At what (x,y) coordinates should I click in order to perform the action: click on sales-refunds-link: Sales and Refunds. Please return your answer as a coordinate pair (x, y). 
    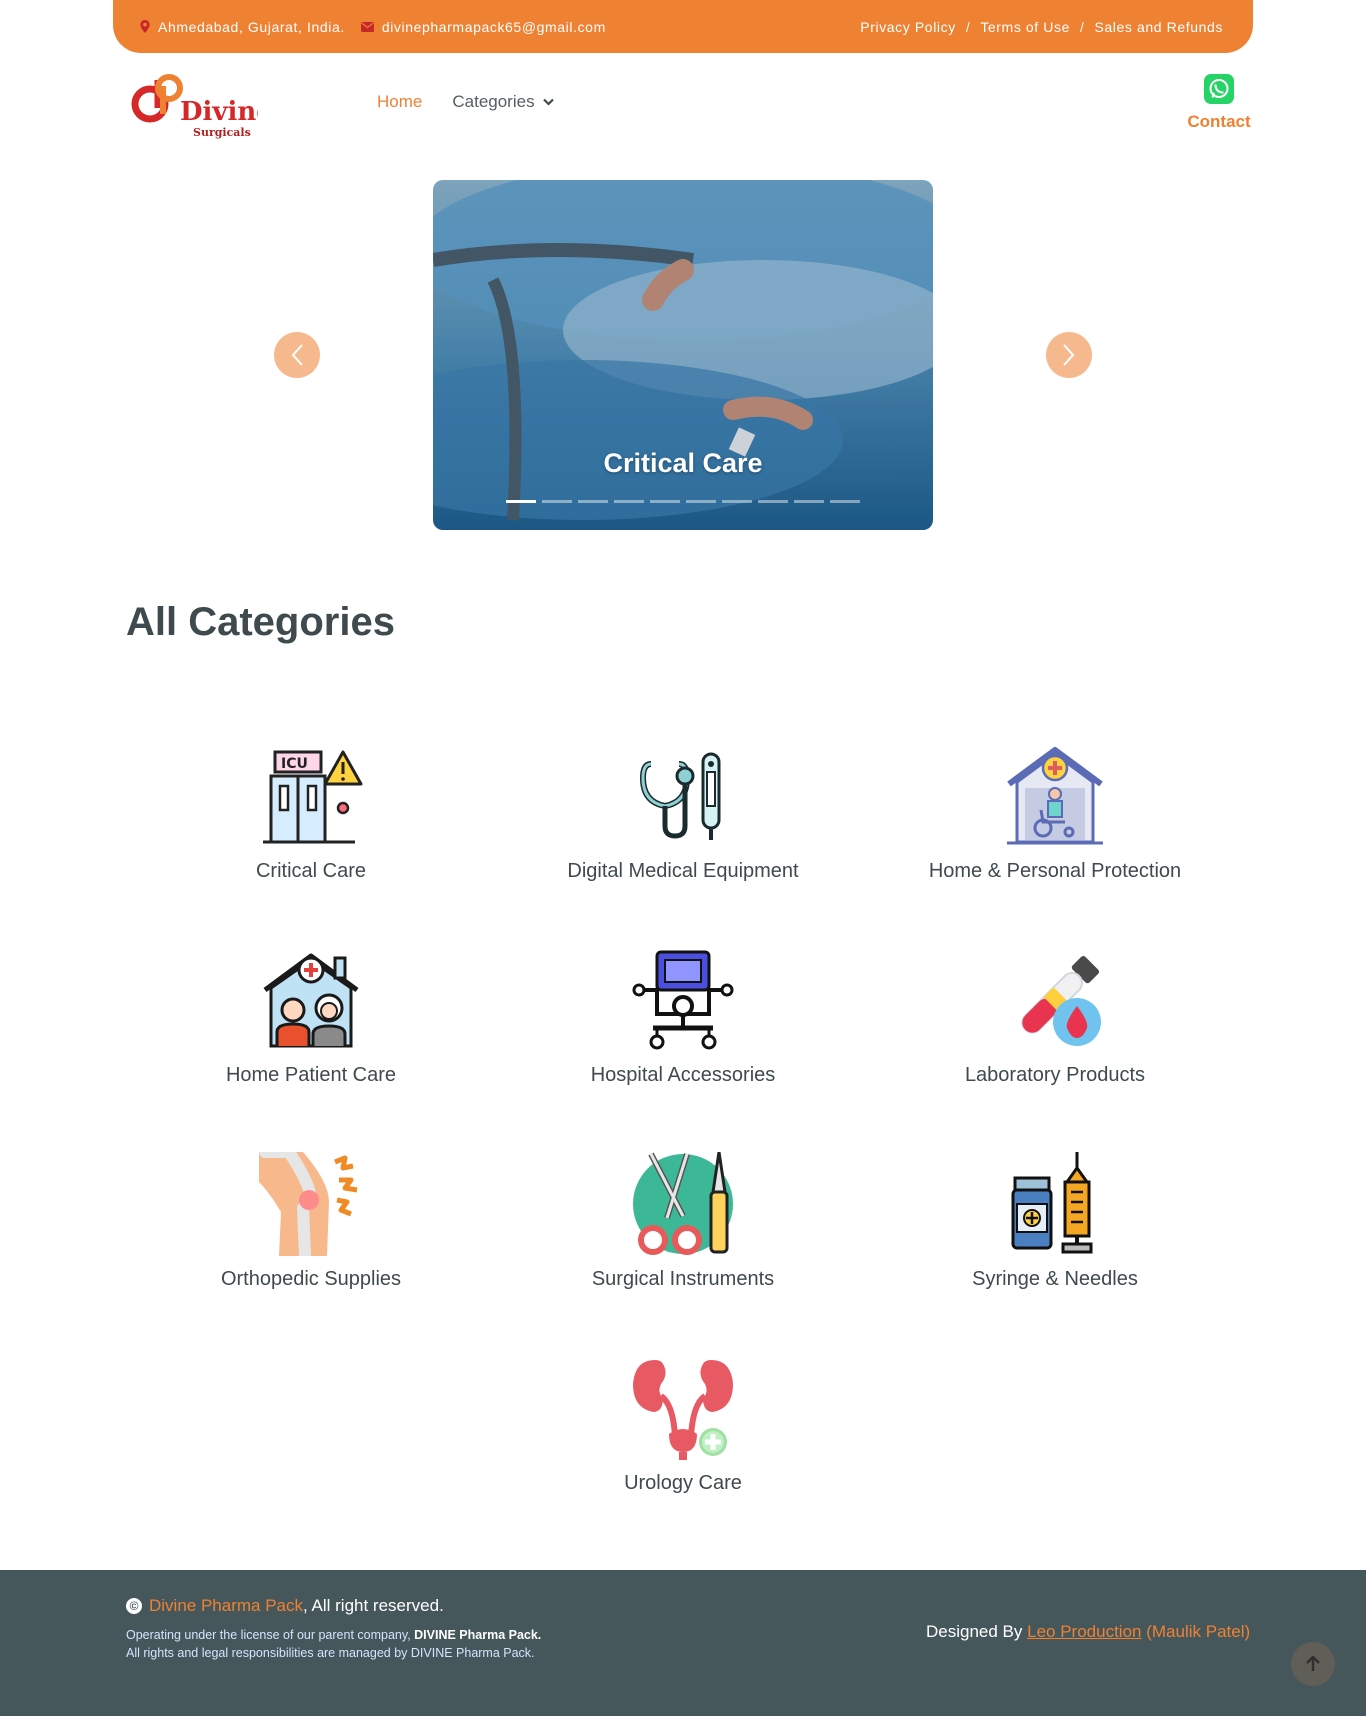
    Looking at the image, I should click on (1158, 27).